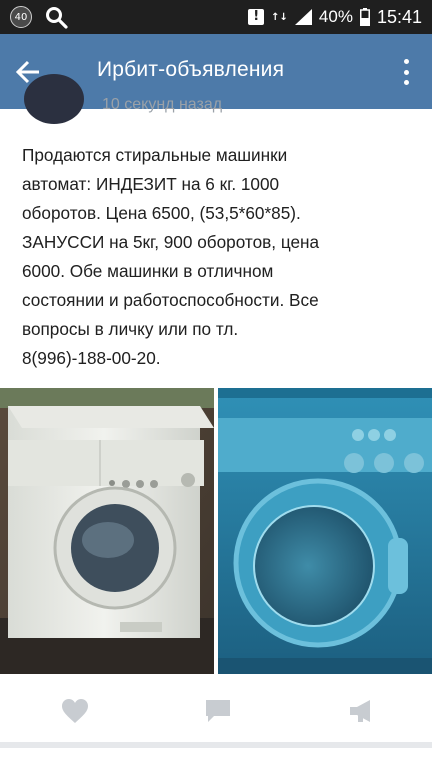  What do you see at coordinates (279, 17) in the screenshot?
I see `data-transfer-icon: ↑↓` at bounding box center [279, 17].